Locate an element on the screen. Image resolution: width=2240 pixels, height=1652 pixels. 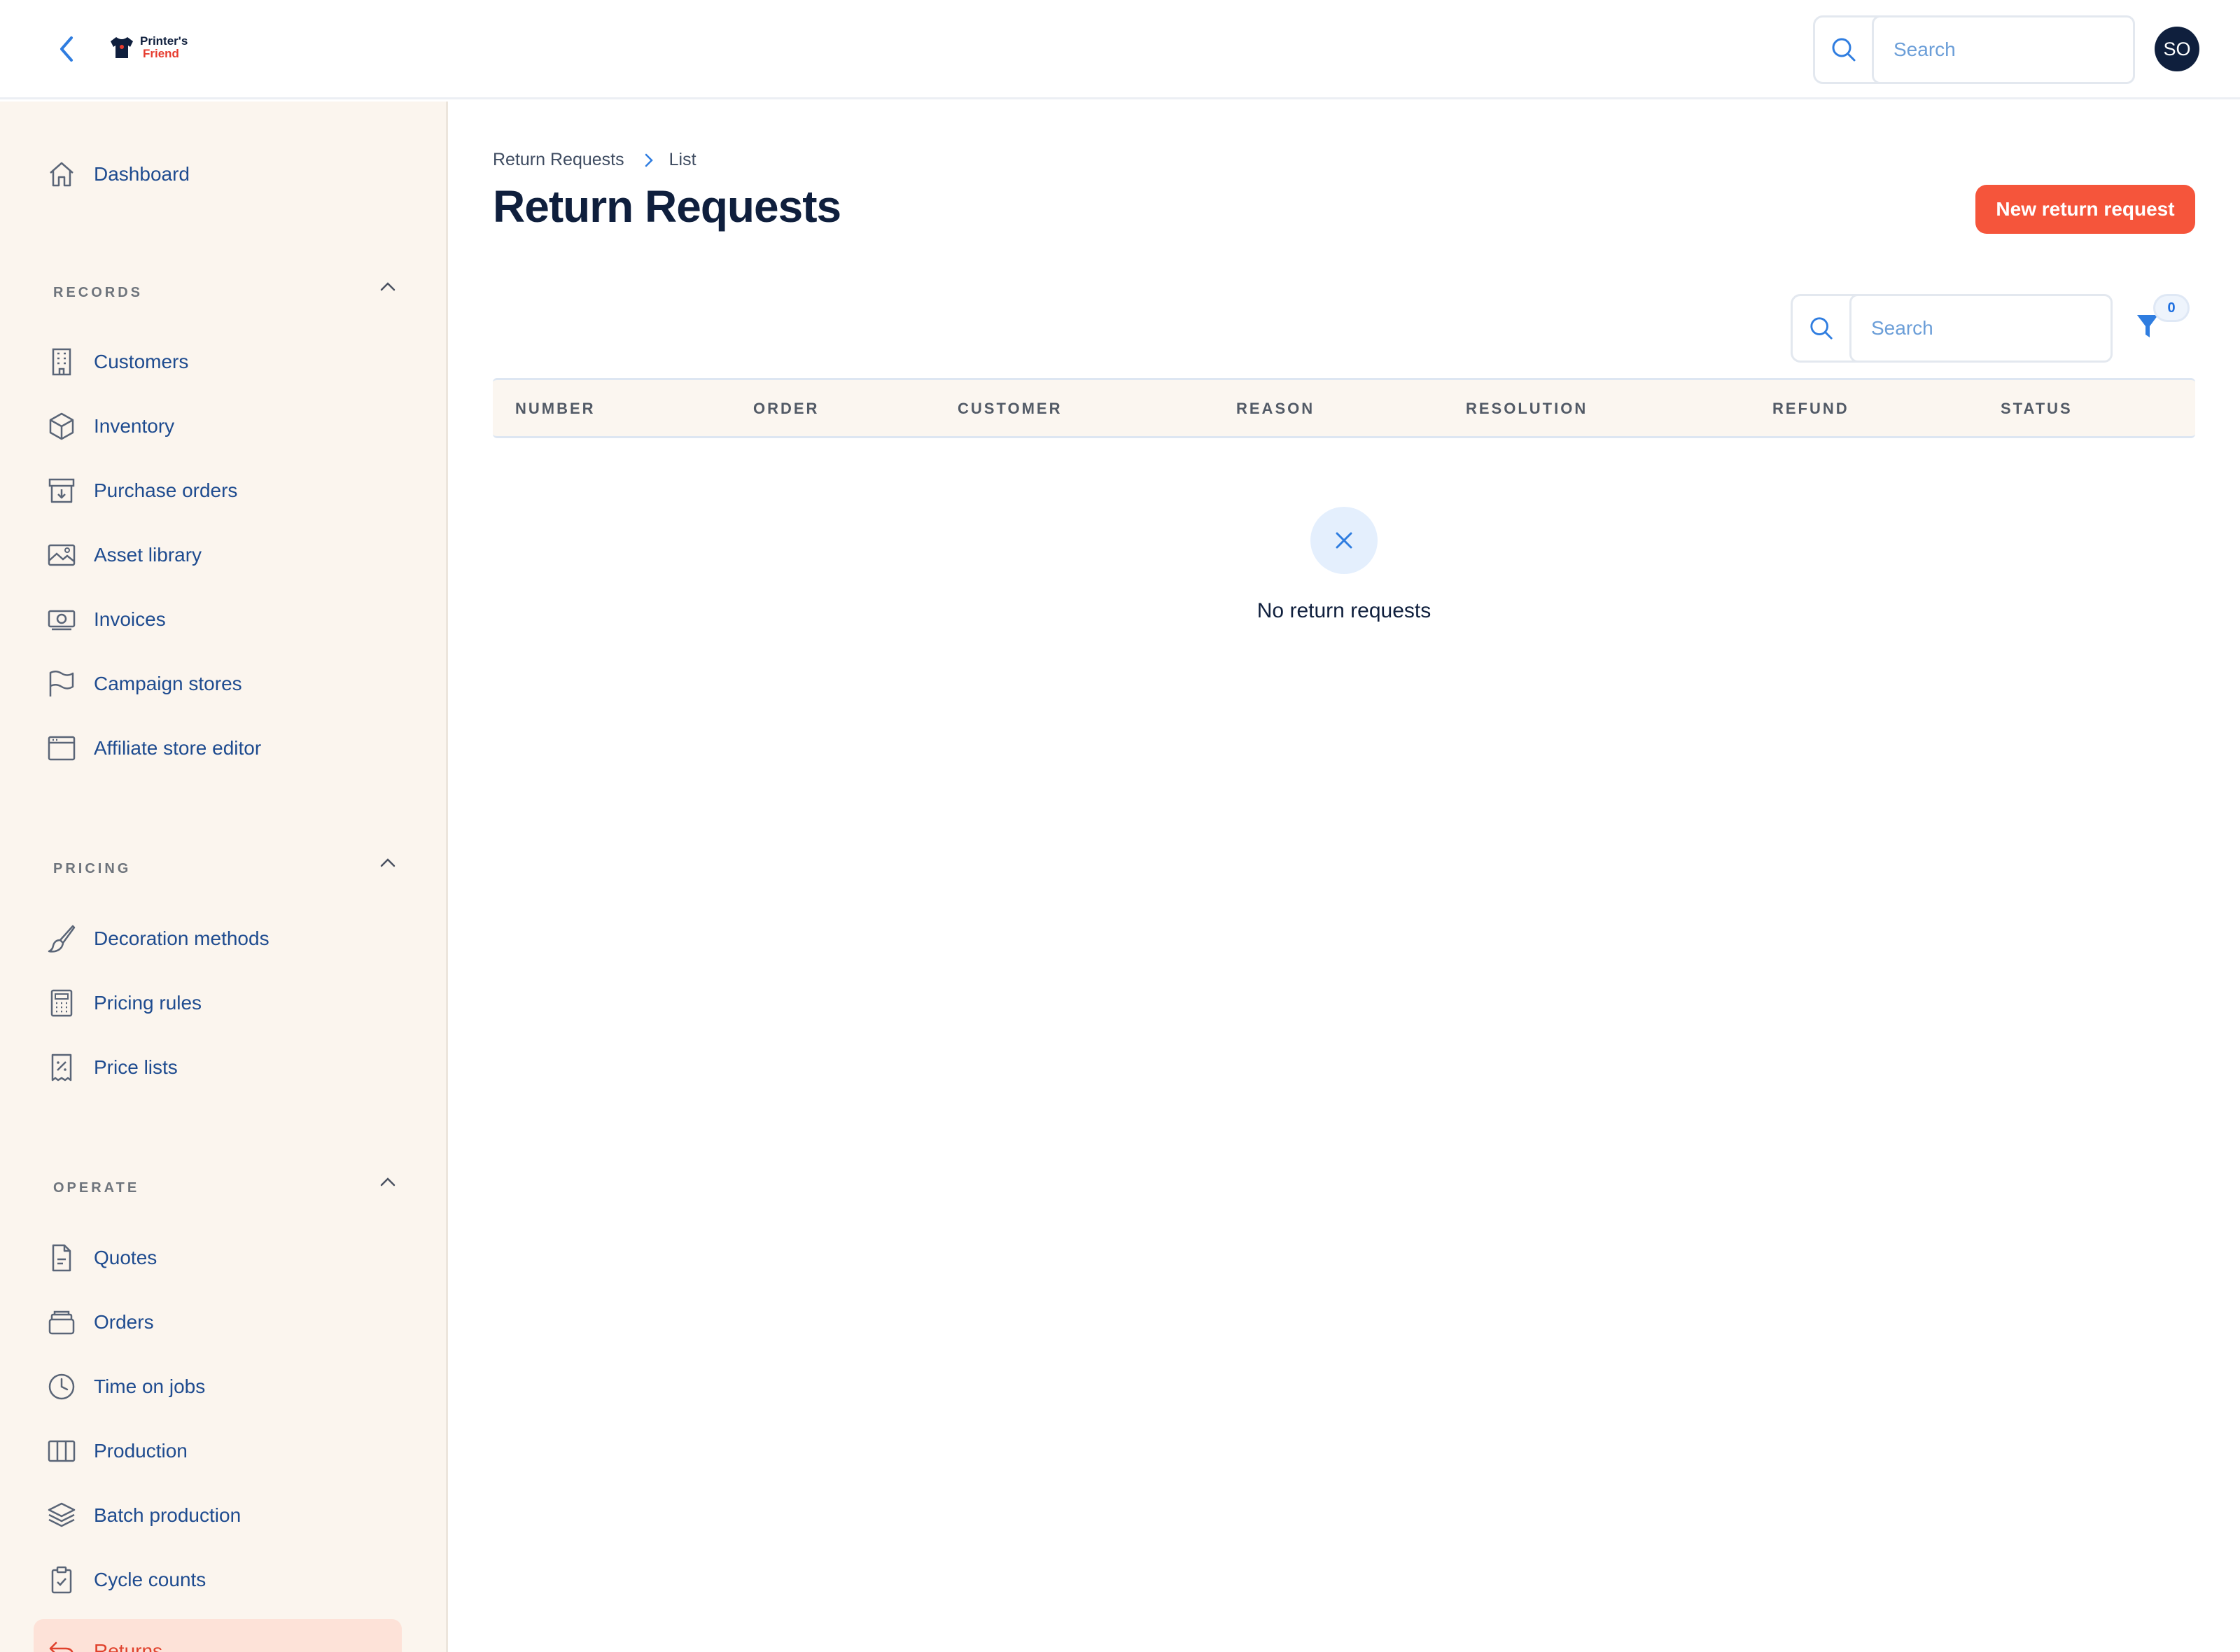
filter-count-badge: 0 is located at coordinates (2171, 308).